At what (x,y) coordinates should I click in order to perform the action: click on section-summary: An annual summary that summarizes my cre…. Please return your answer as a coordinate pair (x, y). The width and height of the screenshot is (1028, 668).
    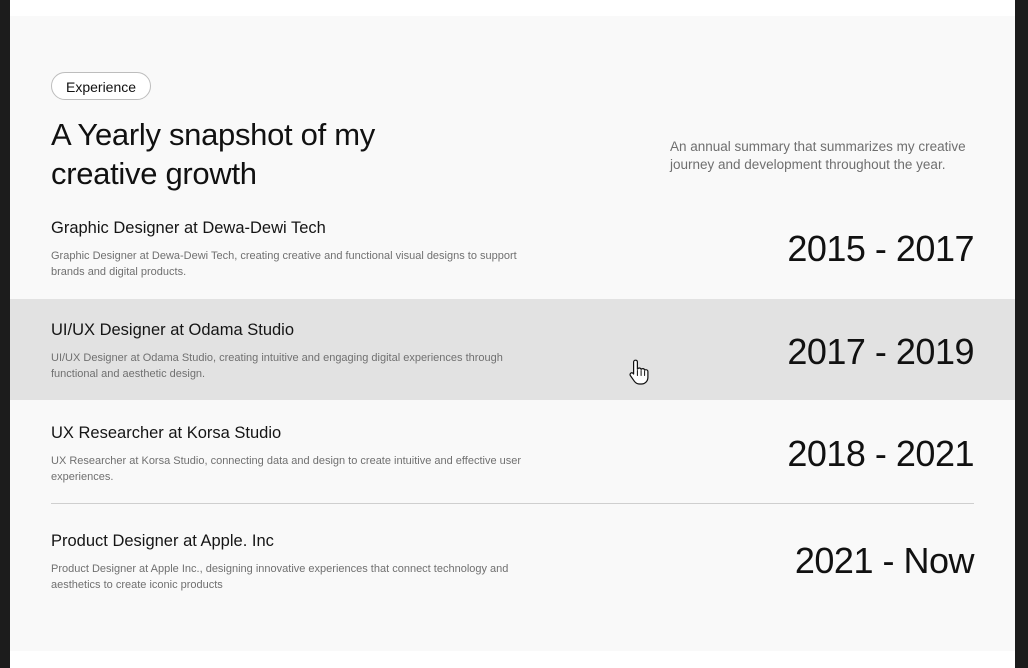
    Looking at the image, I should click on (818, 155).